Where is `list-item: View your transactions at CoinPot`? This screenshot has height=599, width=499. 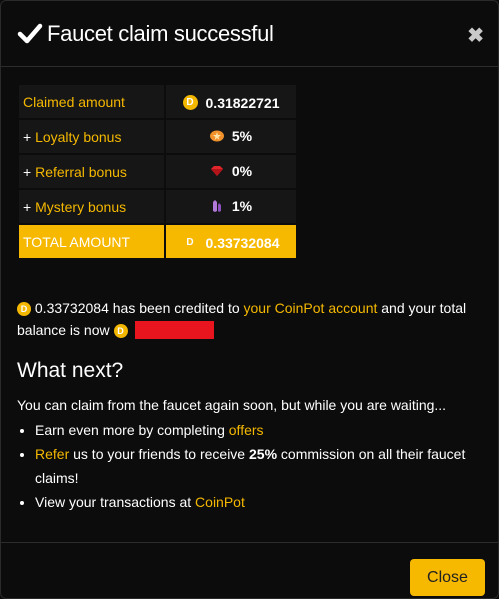 list-item: View your transactions at CoinPot is located at coordinates (255, 502).